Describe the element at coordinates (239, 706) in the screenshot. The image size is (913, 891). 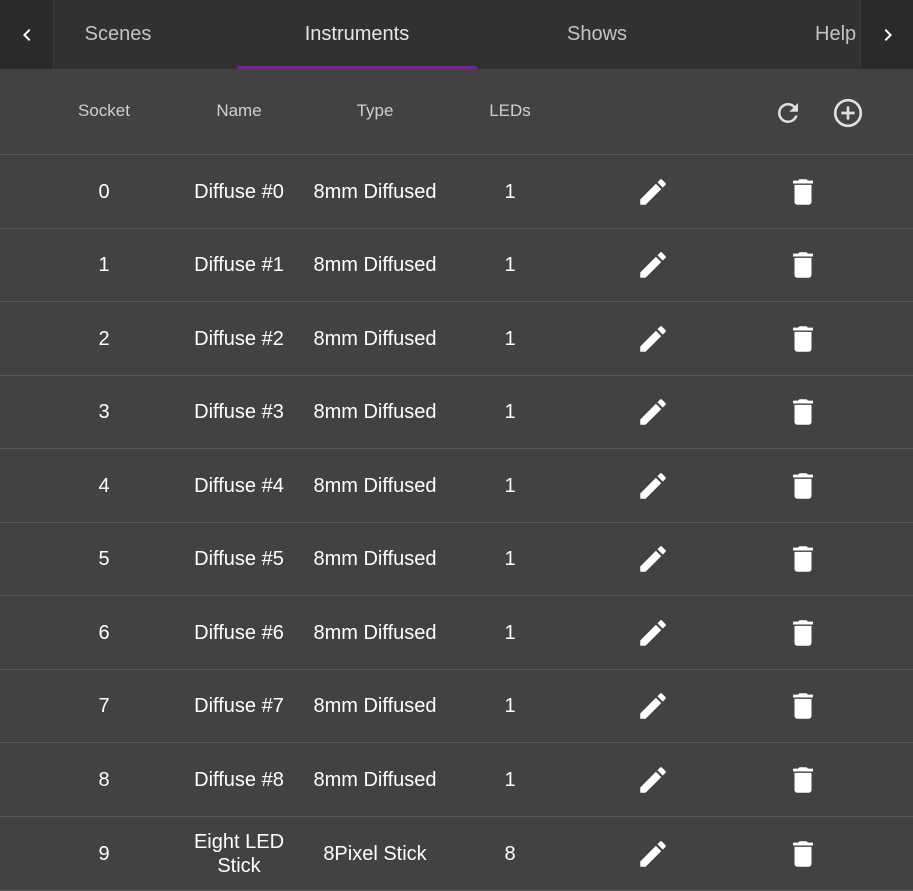
I see `name-cell: Diffuse #7` at that location.